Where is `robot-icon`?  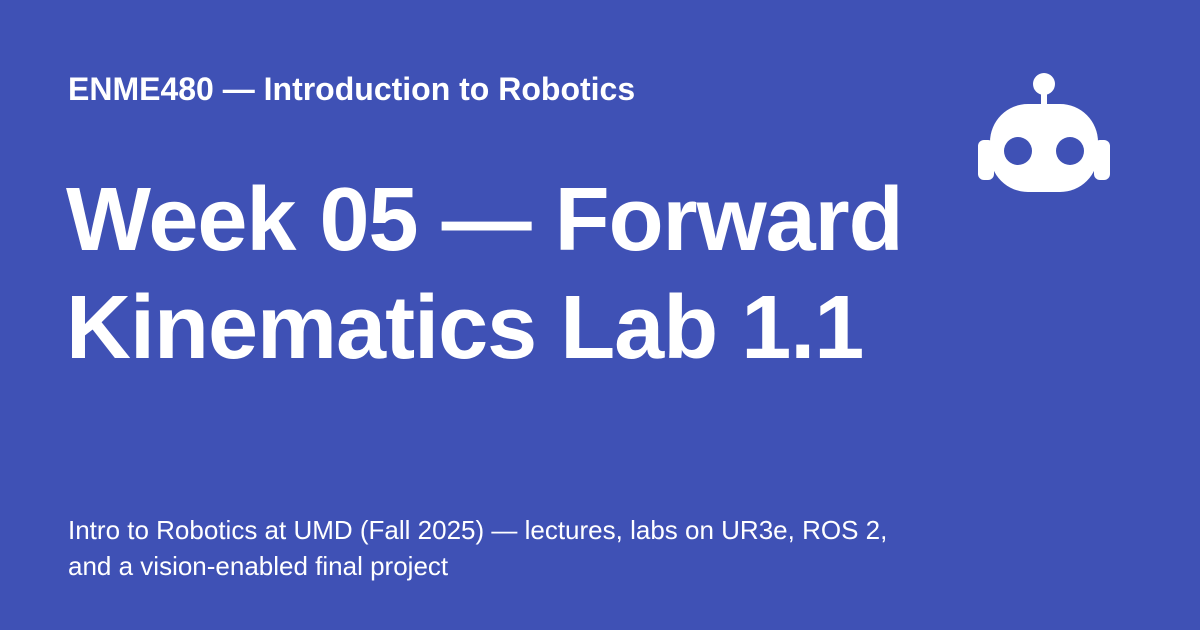 robot-icon is located at coordinates (1044, 132).